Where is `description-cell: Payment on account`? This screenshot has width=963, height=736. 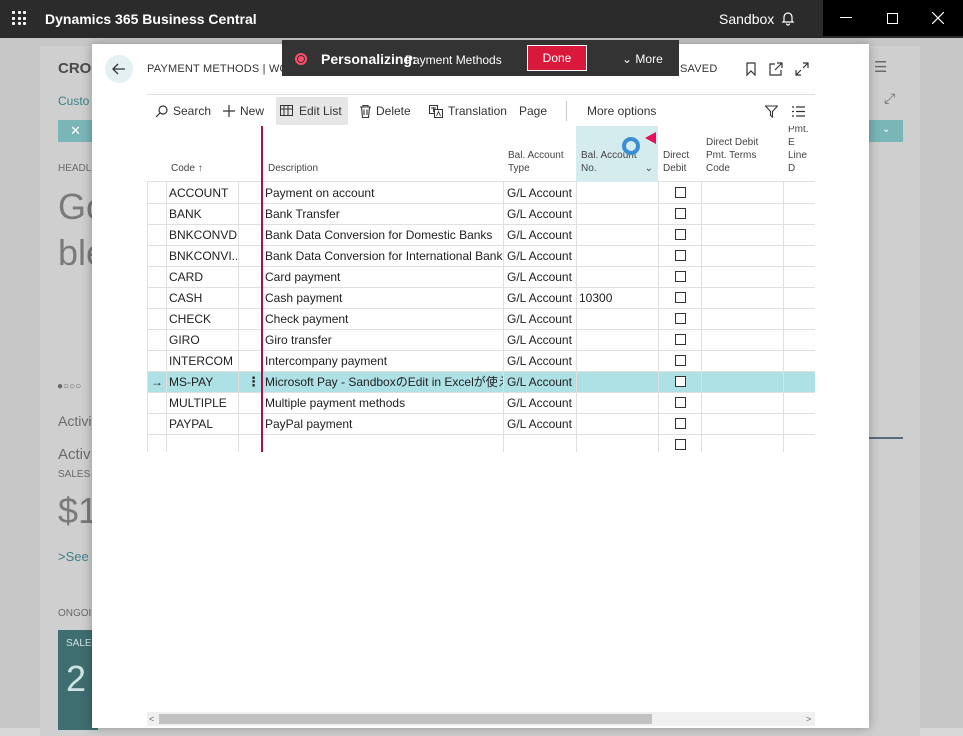
description-cell: Payment on account is located at coordinates (384, 193).